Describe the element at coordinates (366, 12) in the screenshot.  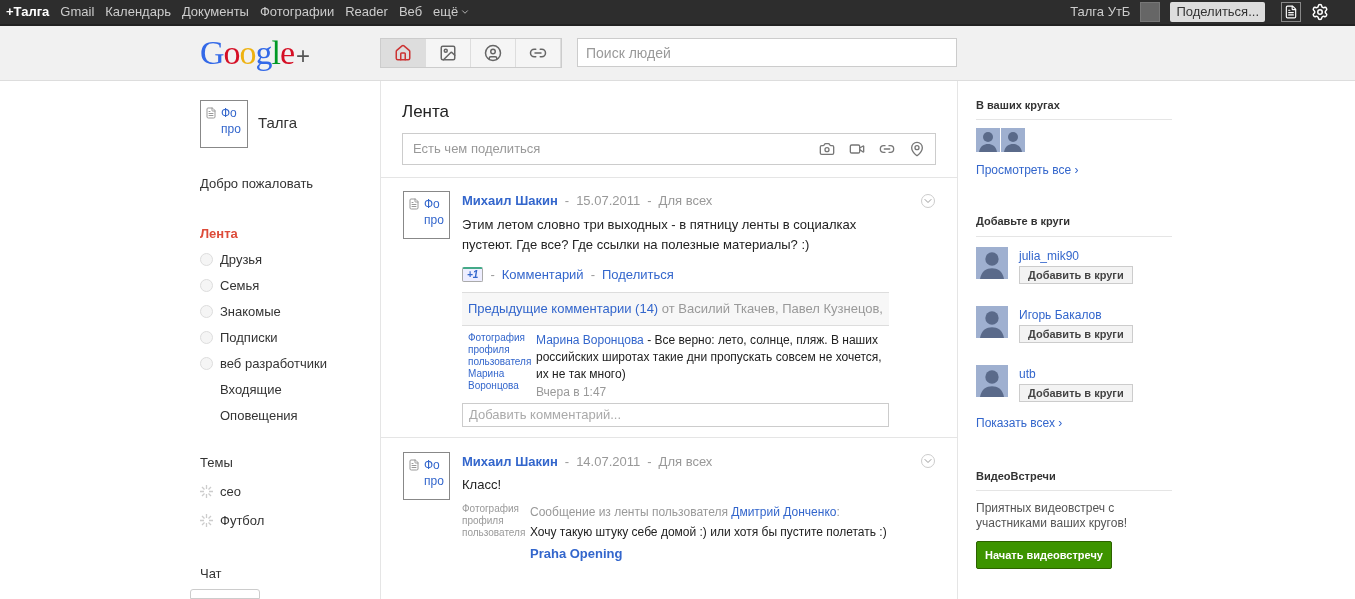
I see `top-bar-link: Reader` at that location.